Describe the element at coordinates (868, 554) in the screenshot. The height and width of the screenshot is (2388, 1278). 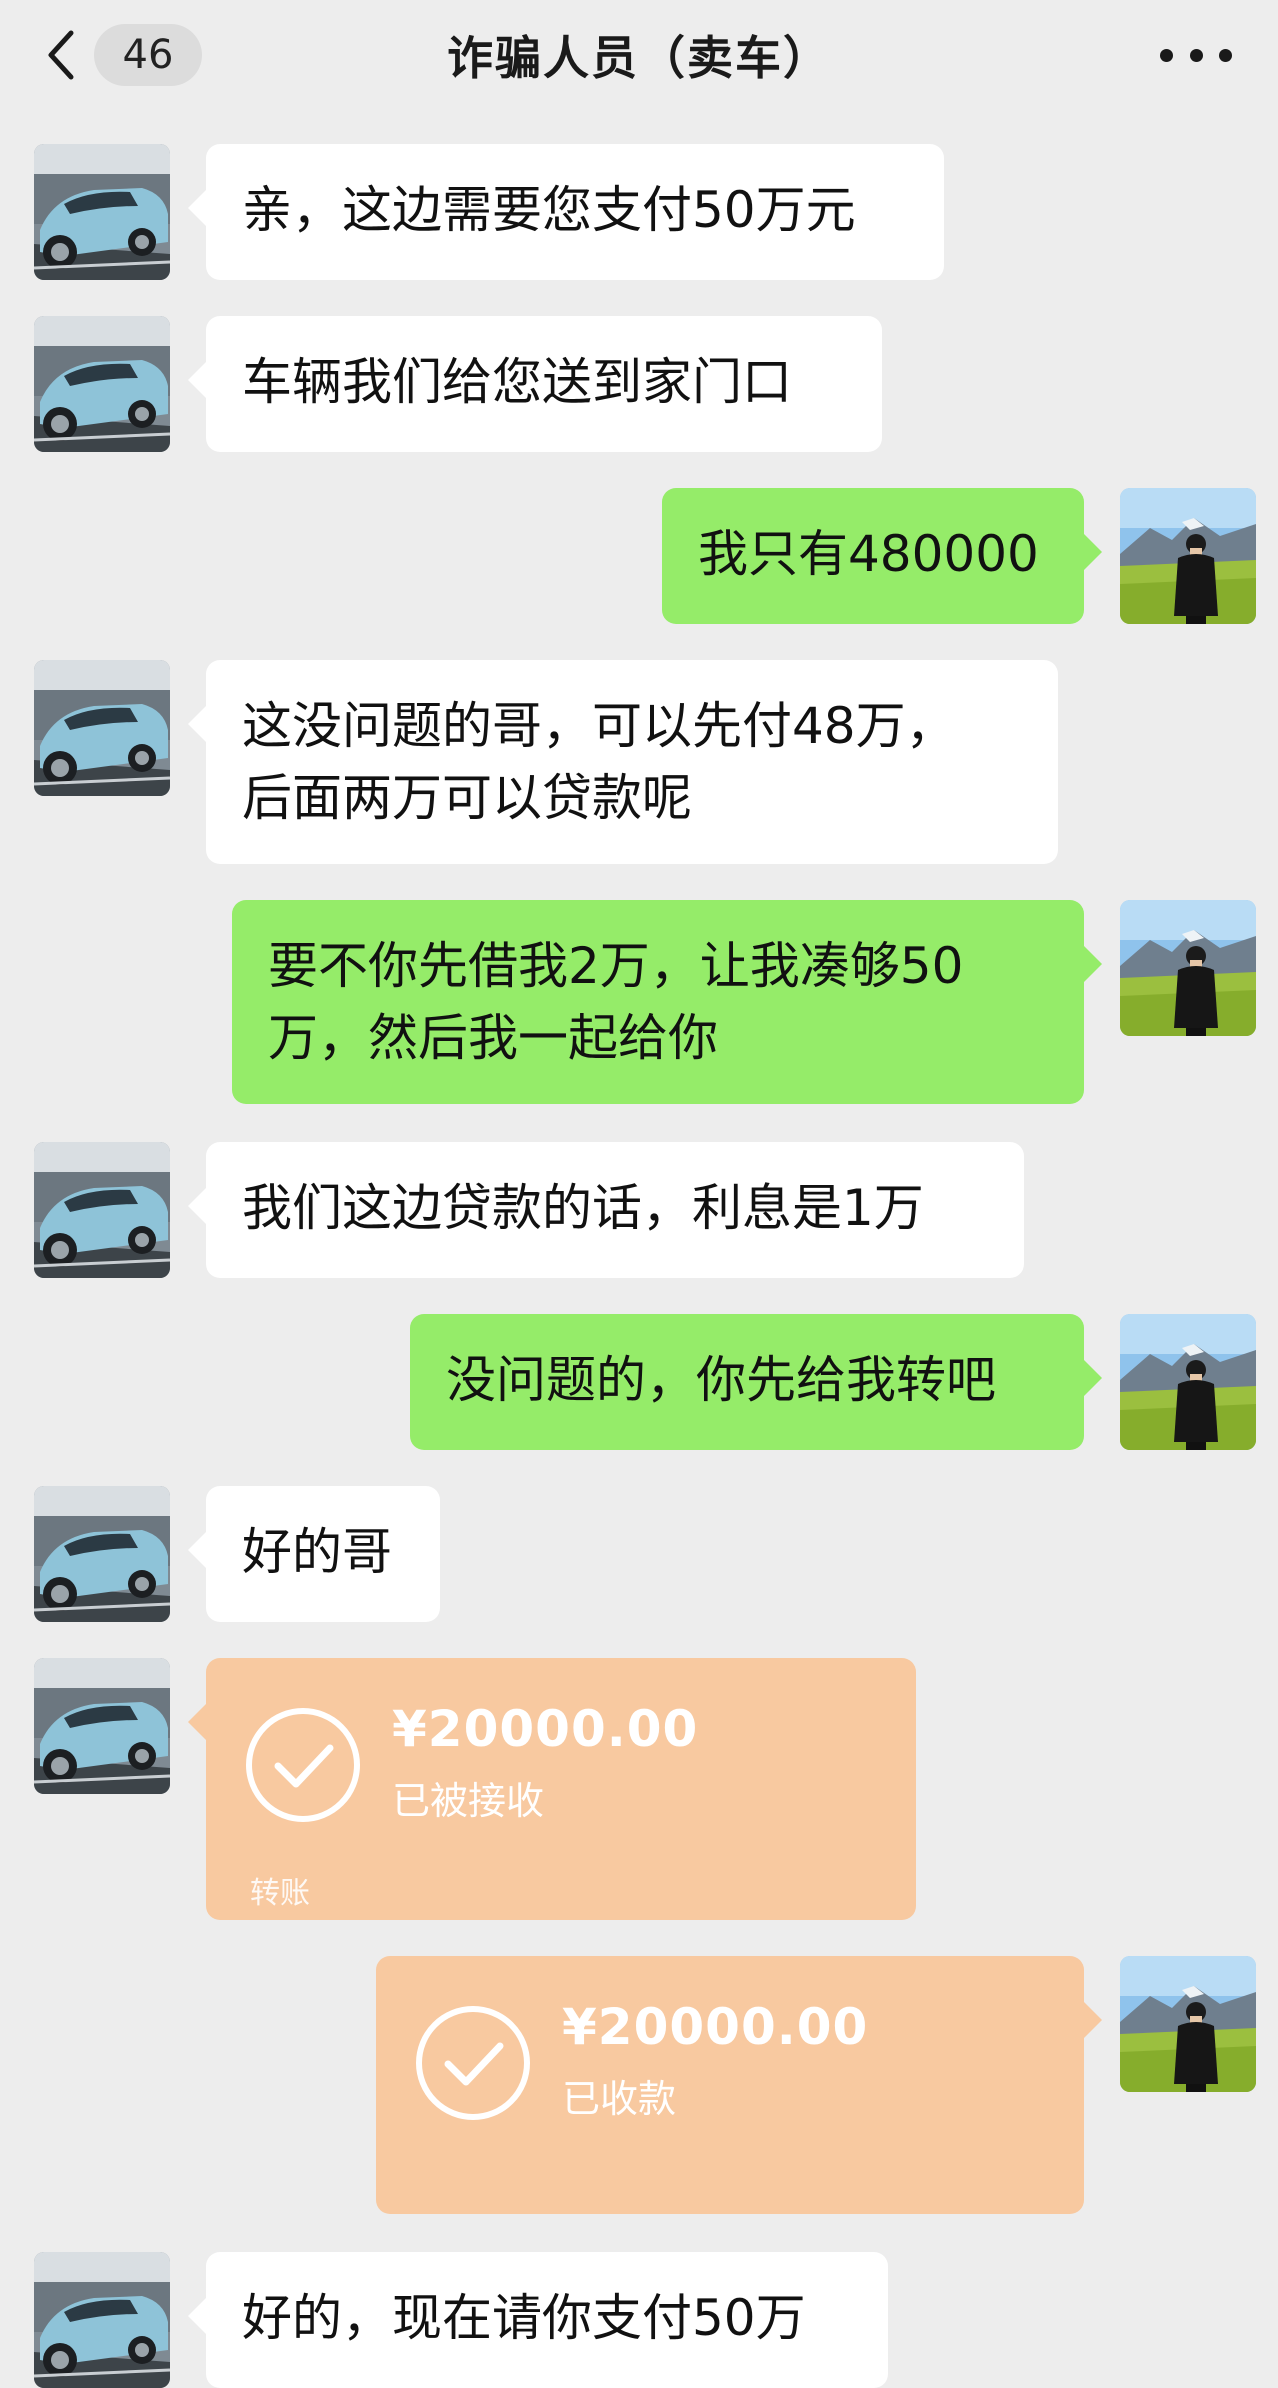
I see `message-text: 我只有480000` at that location.